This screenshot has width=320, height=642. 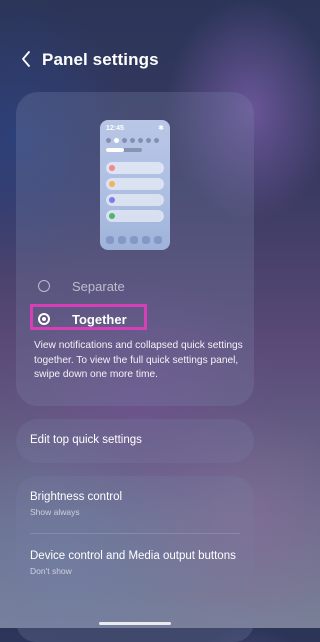 I want to click on option-together-label: Together, so click(x=99, y=319).